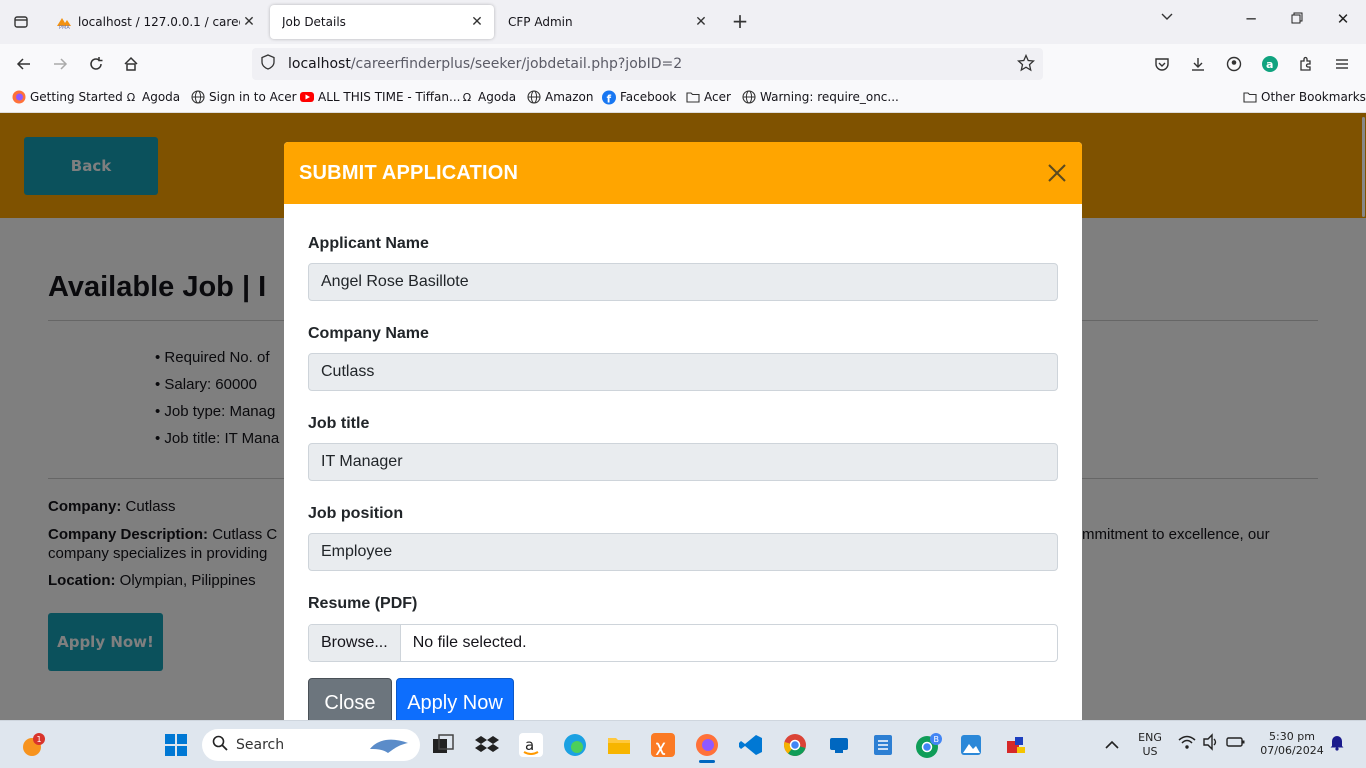 This screenshot has width=1366, height=768. I want to click on svg-text: PMA, so click(64, 27).